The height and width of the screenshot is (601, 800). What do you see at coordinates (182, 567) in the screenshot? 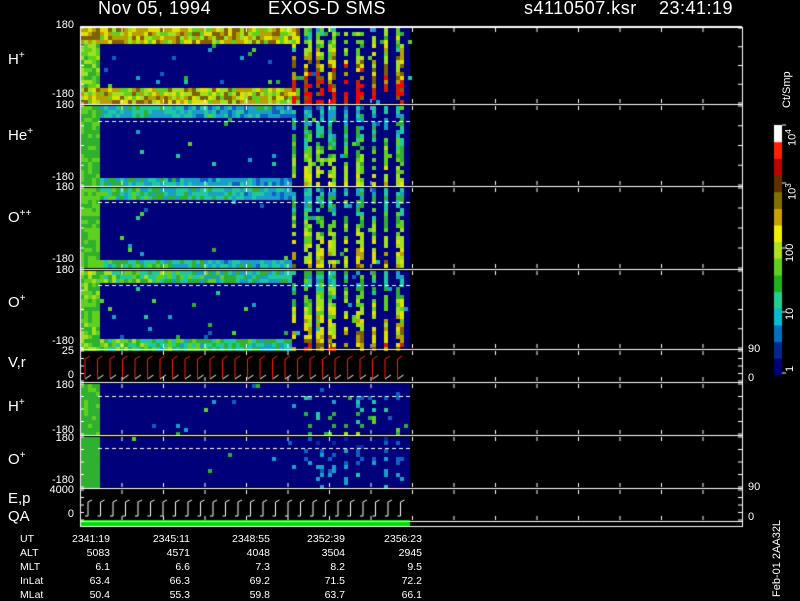
I see `ephemeris-value: 6.6` at bounding box center [182, 567].